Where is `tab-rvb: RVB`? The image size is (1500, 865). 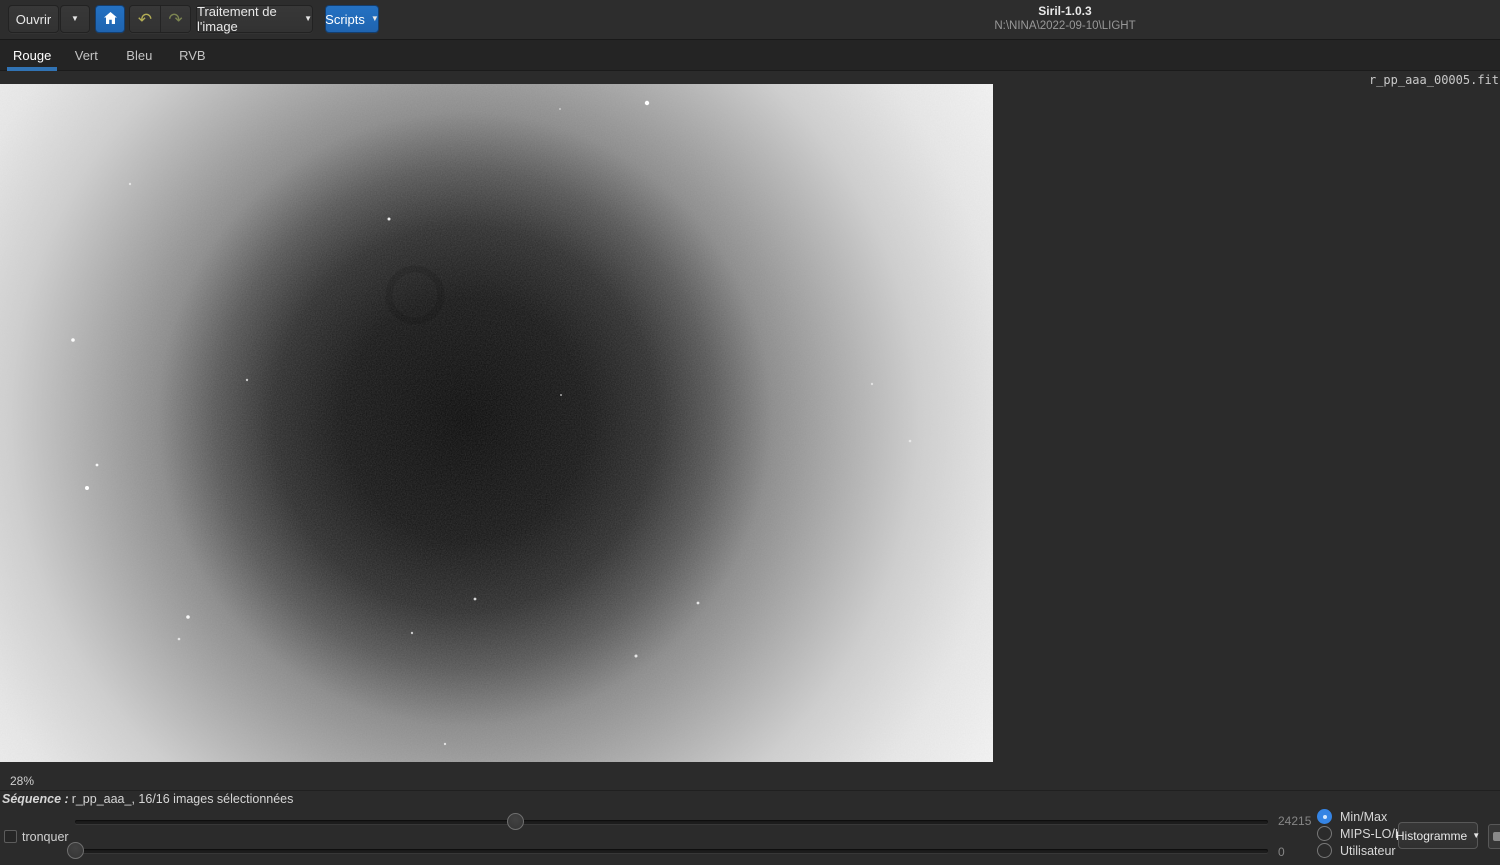
tab-rvb: RVB is located at coordinates (192, 55).